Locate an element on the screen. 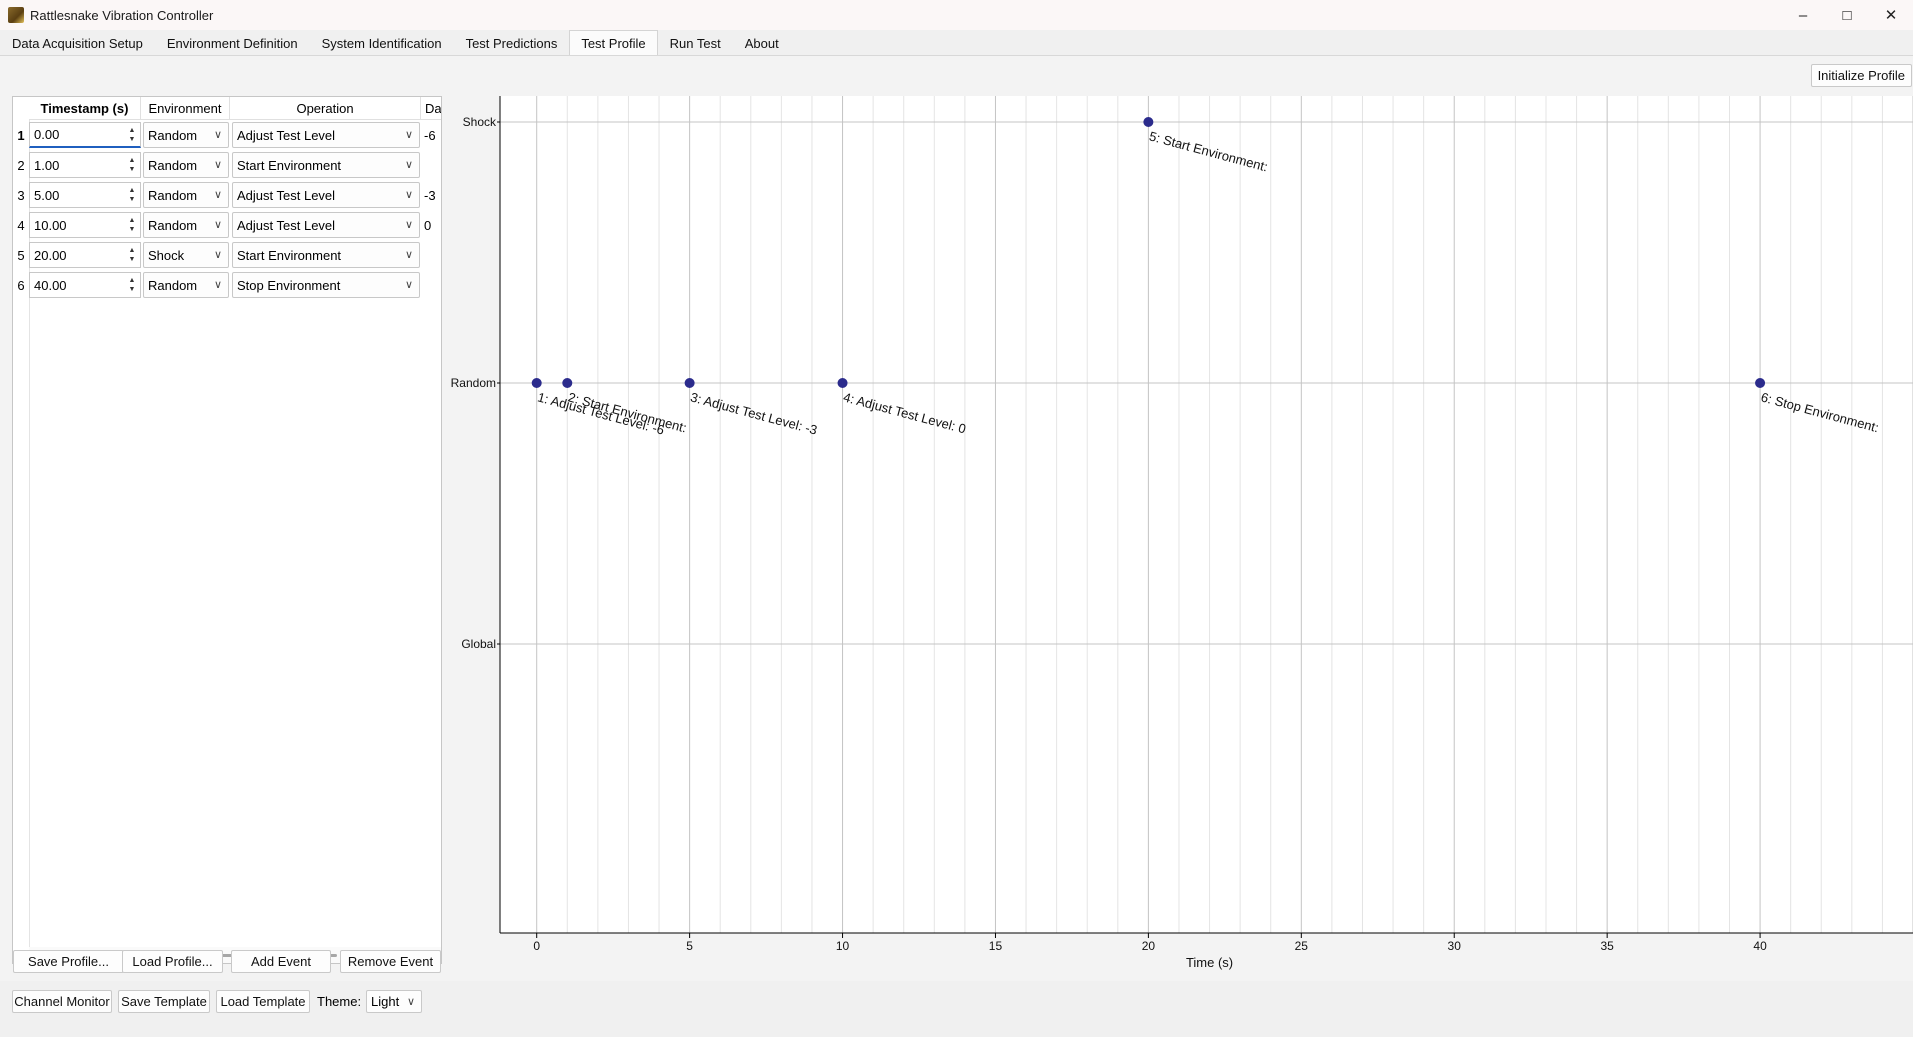  column-header-timestamp: Timestamp (s) is located at coordinates (85, 108).